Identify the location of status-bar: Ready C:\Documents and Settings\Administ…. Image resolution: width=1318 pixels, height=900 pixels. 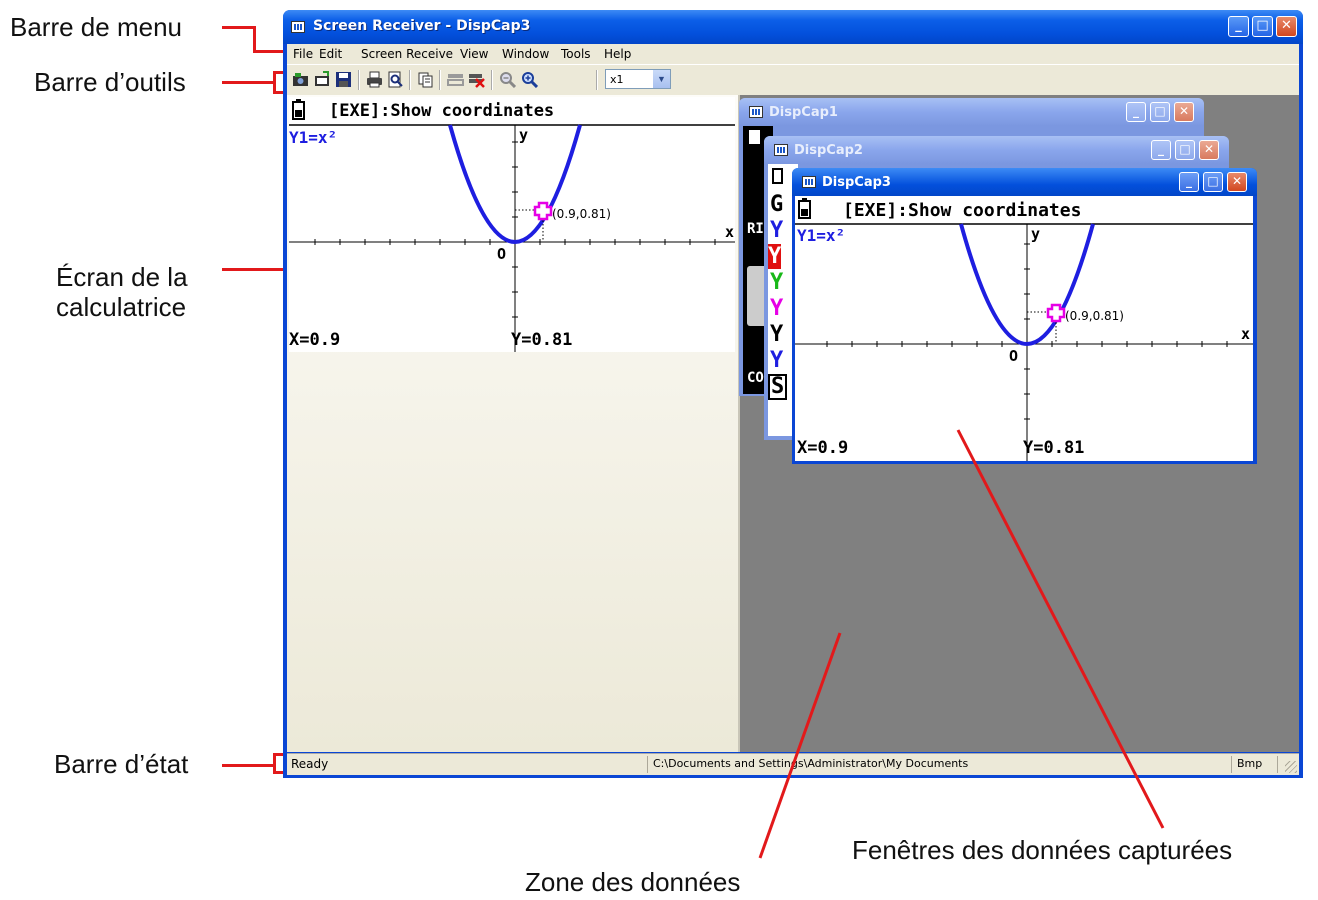
(793, 764).